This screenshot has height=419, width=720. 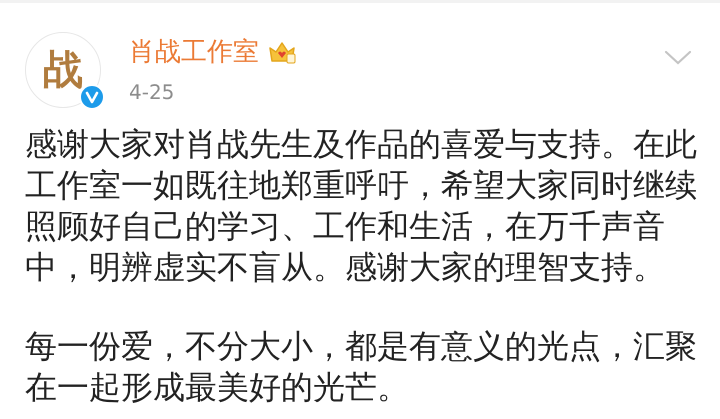 What do you see at coordinates (194, 52) in the screenshot?
I see `author-name: 肖战工作室` at bounding box center [194, 52].